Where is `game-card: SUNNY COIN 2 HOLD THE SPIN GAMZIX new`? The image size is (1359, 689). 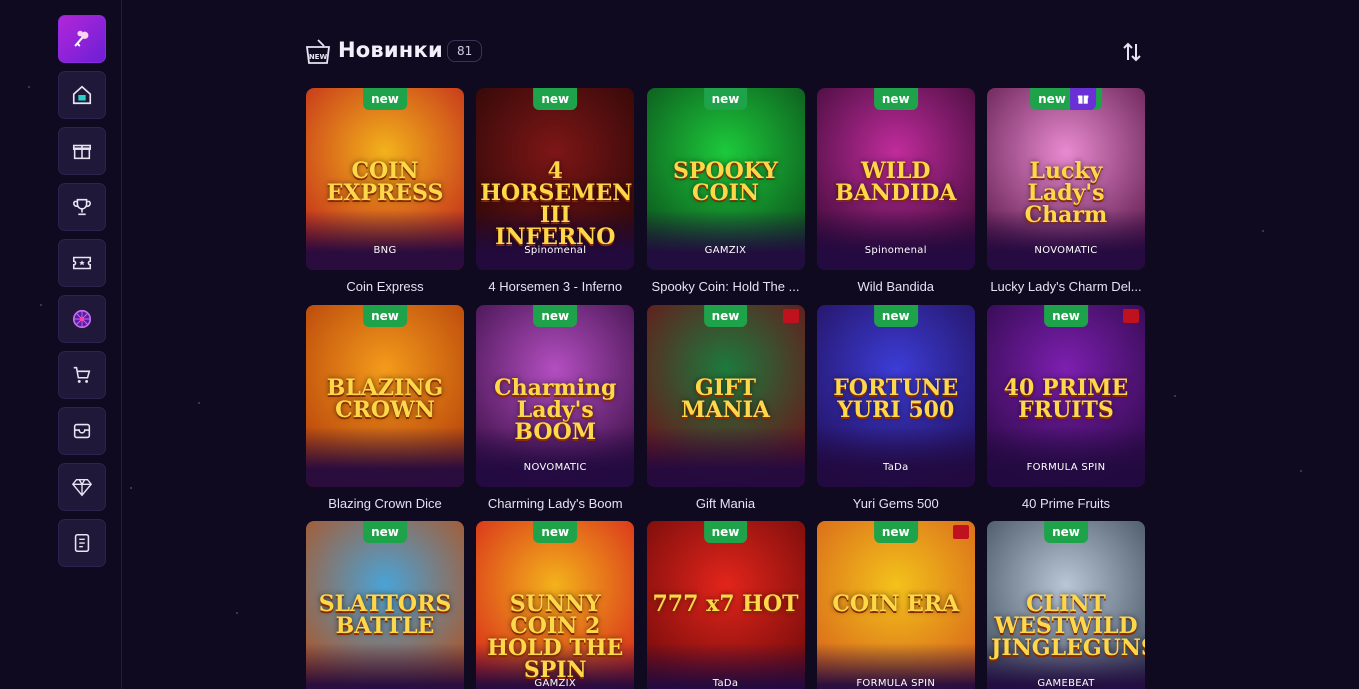
game-card: SUNNY COIN 2 HOLD THE SPIN GAMZIX new is located at coordinates (555, 605).